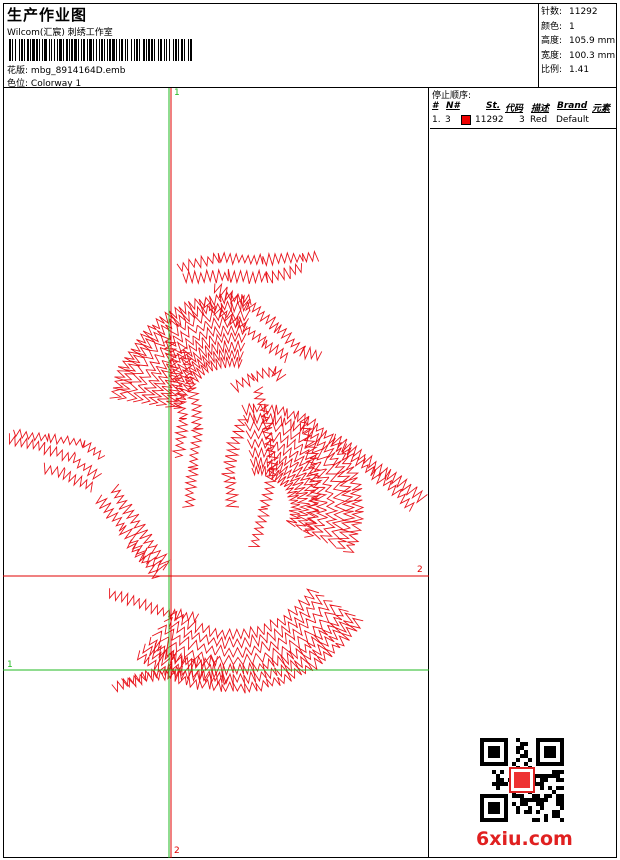  What do you see at coordinates (436, 120) in the screenshot?
I see `row-index: 1.` at bounding box center [436, 120].